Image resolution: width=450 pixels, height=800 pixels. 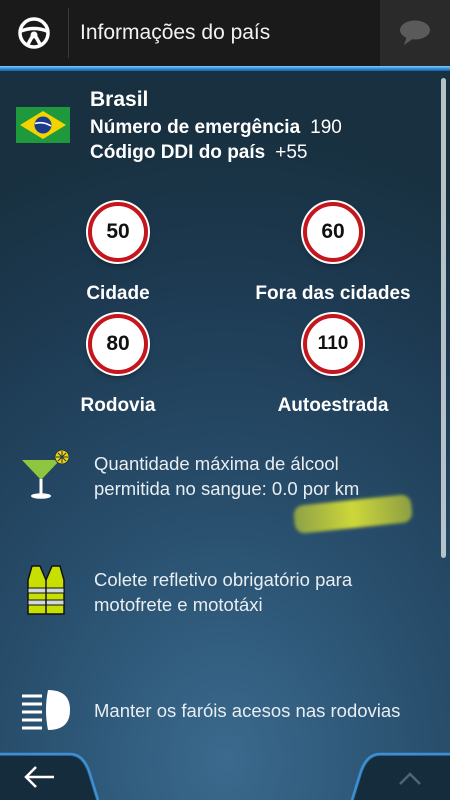 I want to click on headlight-rule-text: Manter os faróis acesos nas rodovias, so click(x=266, y=710).